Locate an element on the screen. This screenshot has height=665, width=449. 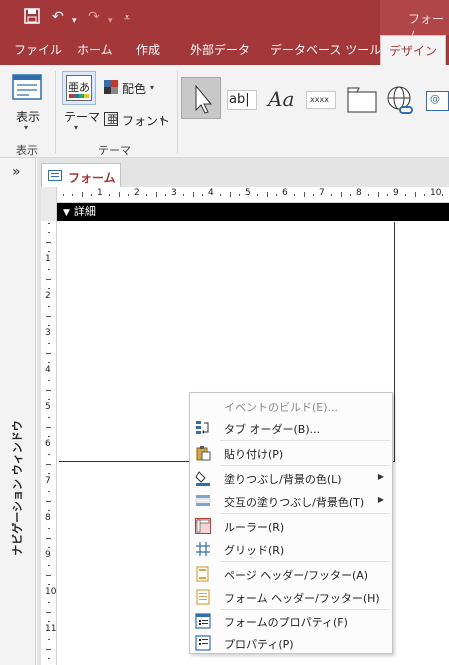
view-icon is located at coordinates (27, 88).